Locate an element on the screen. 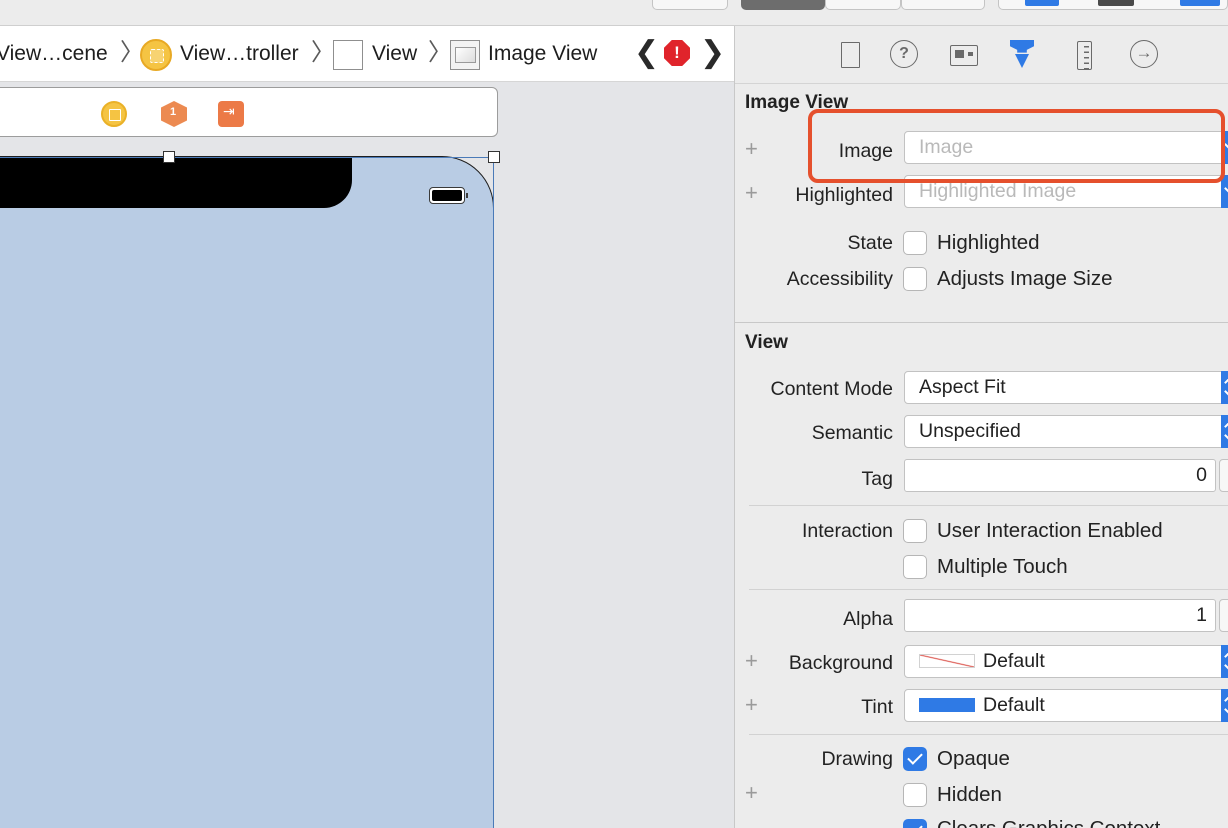  alpha-stepper is located at coordinates (1223, 615).